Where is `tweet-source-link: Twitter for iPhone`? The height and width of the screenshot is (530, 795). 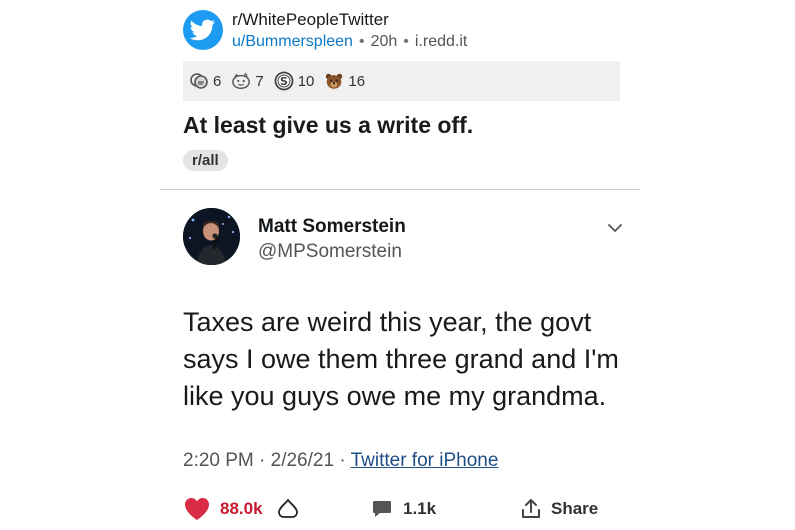
tweet-source-link: Twitter for iPhone is located at coordinates (425, 460).